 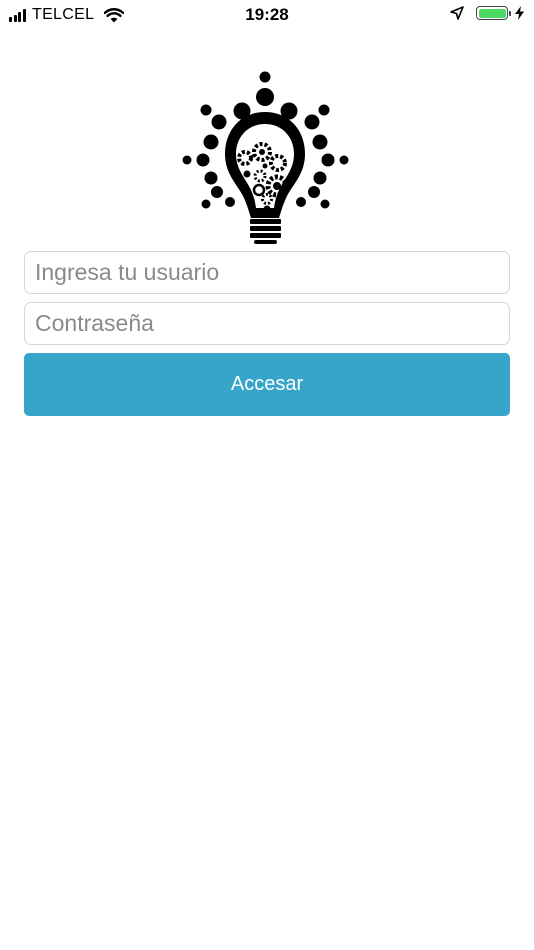 I want to click on status-right, so click(x=487, y=13).